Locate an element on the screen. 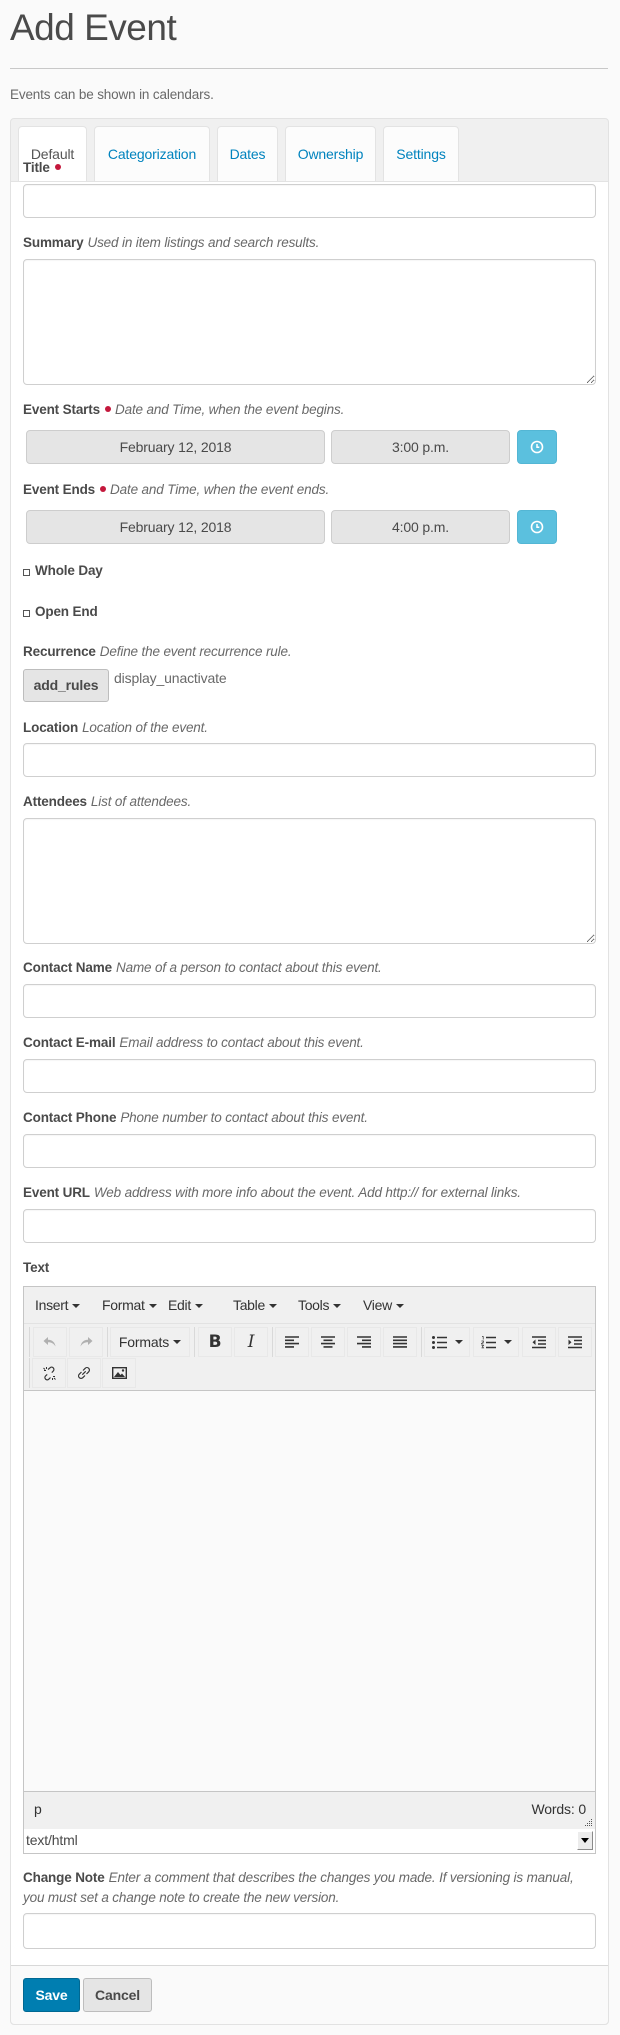 Image resolution: width=620 pixels, height=2035 pixels. cancel-button: Cancel is located at coordinates (117, 1995).